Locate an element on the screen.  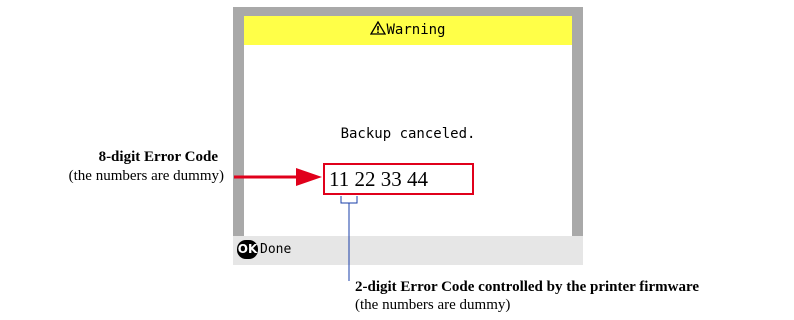
annotation-arrowhead is located at coordinates (309, 177).